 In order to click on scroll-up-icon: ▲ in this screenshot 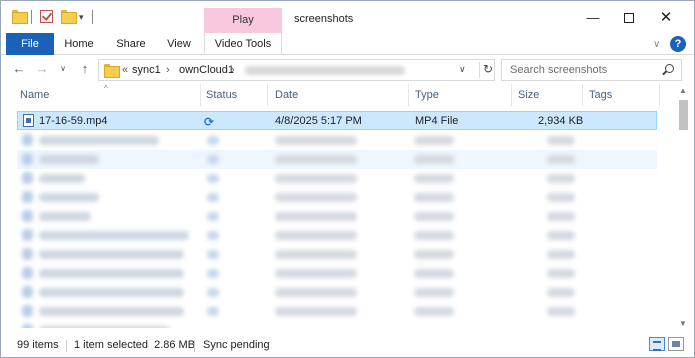, I will do `click(683, 90)`.